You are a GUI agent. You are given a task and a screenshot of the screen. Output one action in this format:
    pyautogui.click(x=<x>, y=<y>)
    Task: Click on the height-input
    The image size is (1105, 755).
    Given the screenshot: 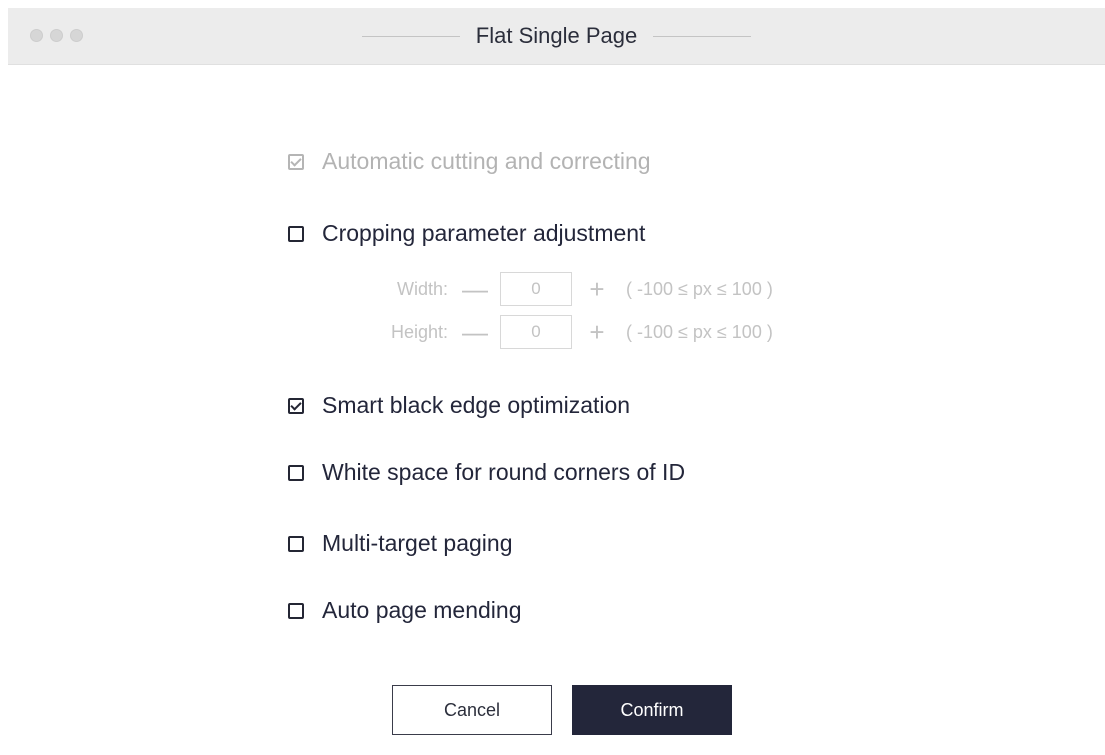 What is the action you would take?
    pyautogui.click(x=536, y=332)
    